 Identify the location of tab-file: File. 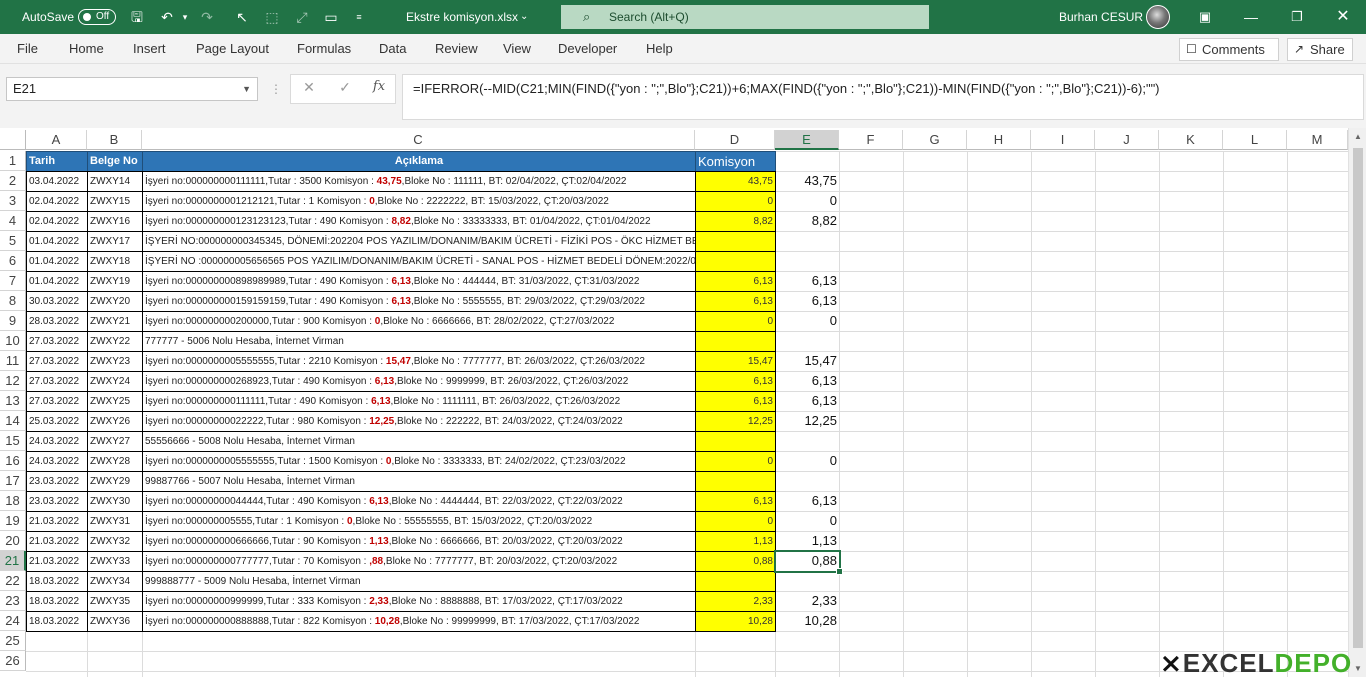
(27, 49).